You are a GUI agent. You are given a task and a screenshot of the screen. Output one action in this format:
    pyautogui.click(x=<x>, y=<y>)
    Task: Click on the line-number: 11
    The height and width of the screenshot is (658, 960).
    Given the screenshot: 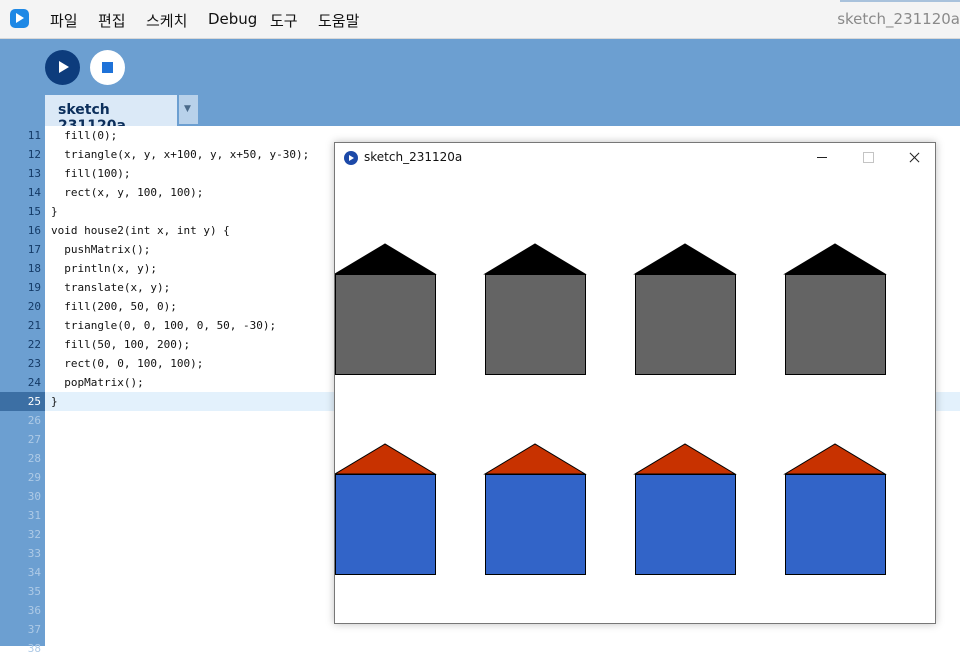 What is the action you would take?
    pyautogui.click(x=34, y=135)
    